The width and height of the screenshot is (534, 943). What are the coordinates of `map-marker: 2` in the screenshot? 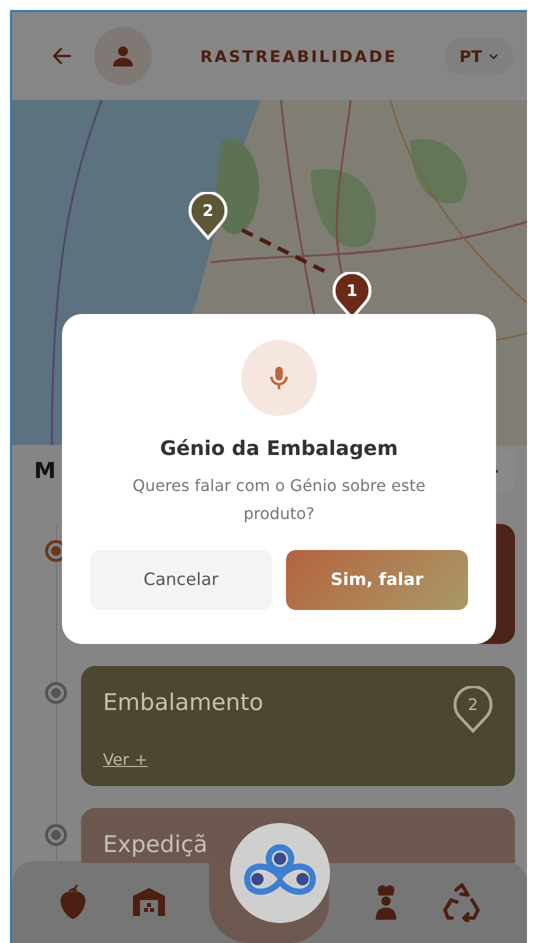 It's located at (208, 216).